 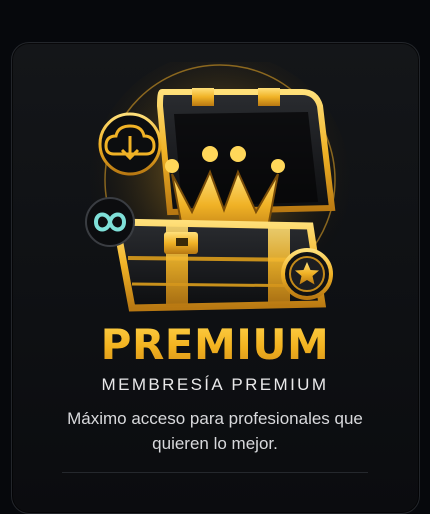 What do you see at coordinates (130, 144) in the screenshot?
I see `cloud-download-icon` at bounding box center [130, 144].